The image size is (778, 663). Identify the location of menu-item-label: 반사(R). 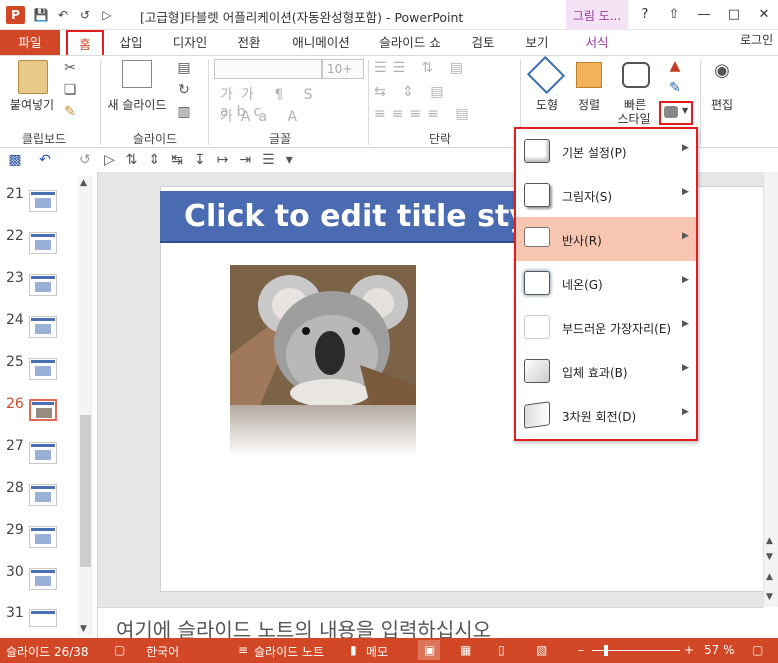
(582, 241).